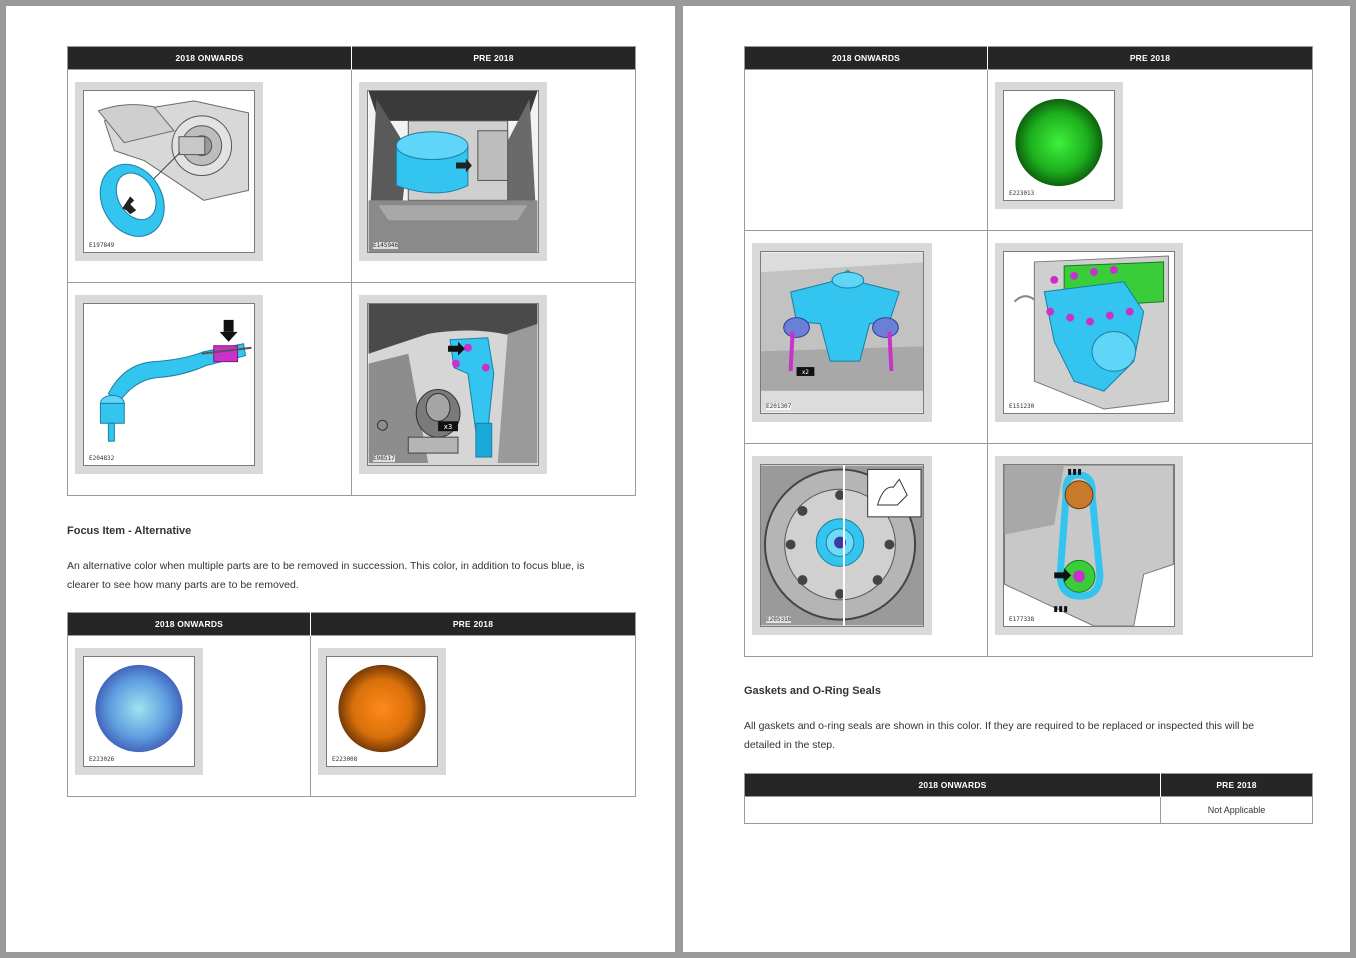 This screenshot has width=1356, height=958. Describe the element at coordinates (386, 245) in the screenshot. I see `figure-id: E145946` at that location.